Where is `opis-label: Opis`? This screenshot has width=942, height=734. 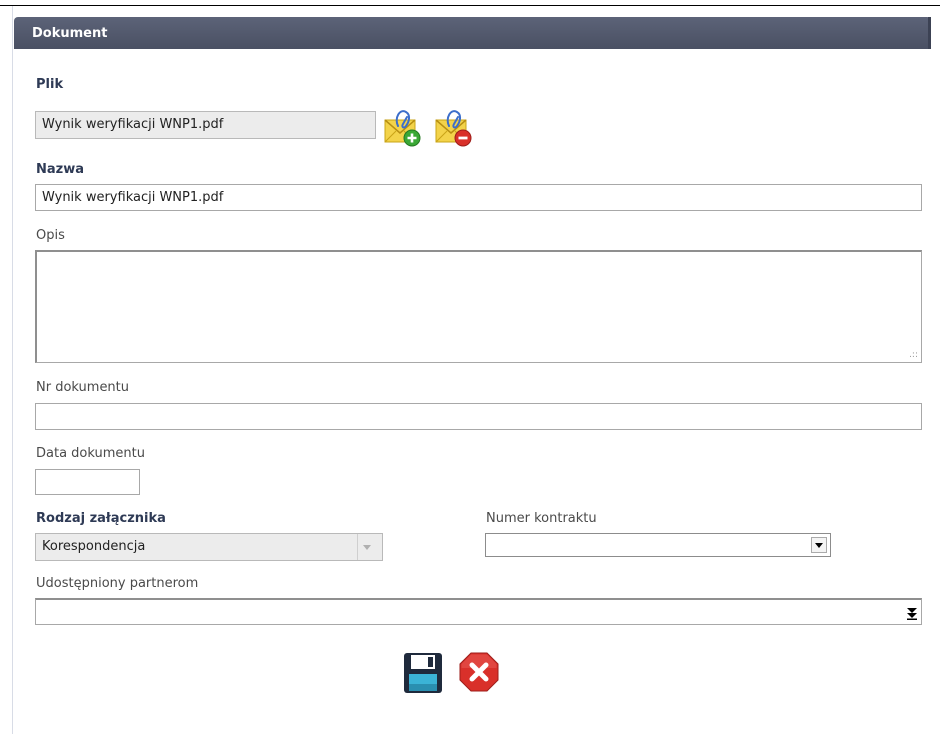 opis-label: Opis is located at coordinates (50, 235).